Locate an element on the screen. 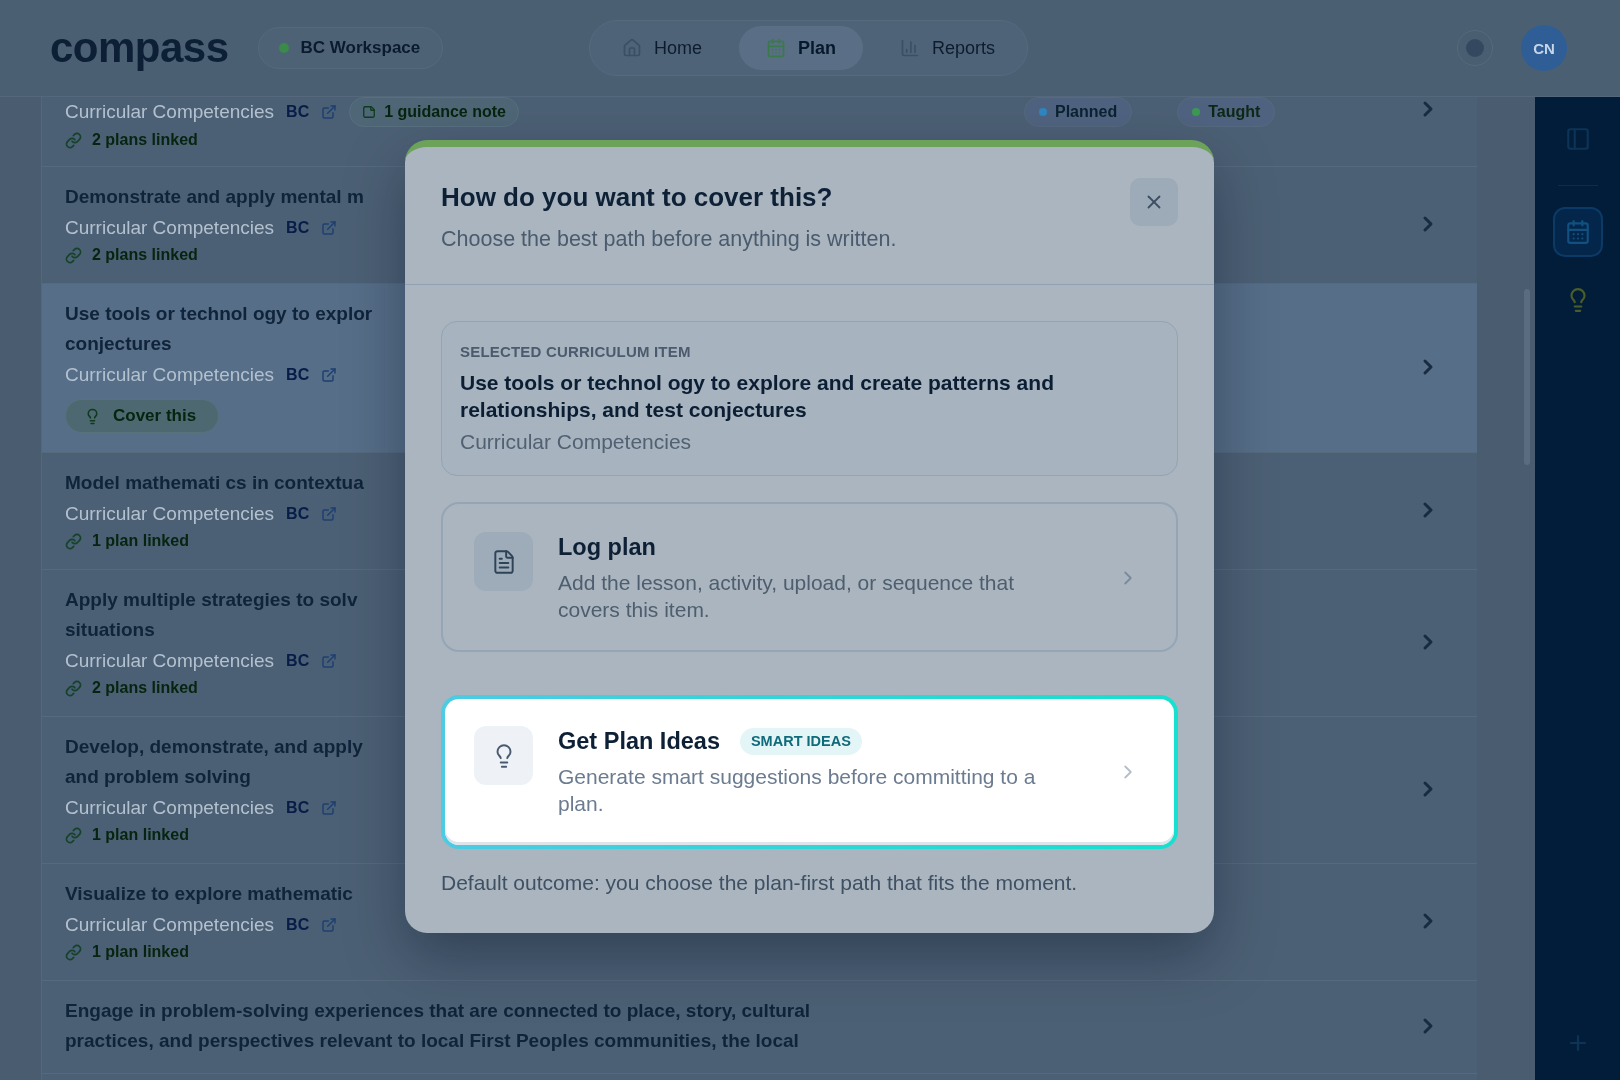  dialog-subtitle: Choose the best path before anything is written. is located at coordinates (669, 239).